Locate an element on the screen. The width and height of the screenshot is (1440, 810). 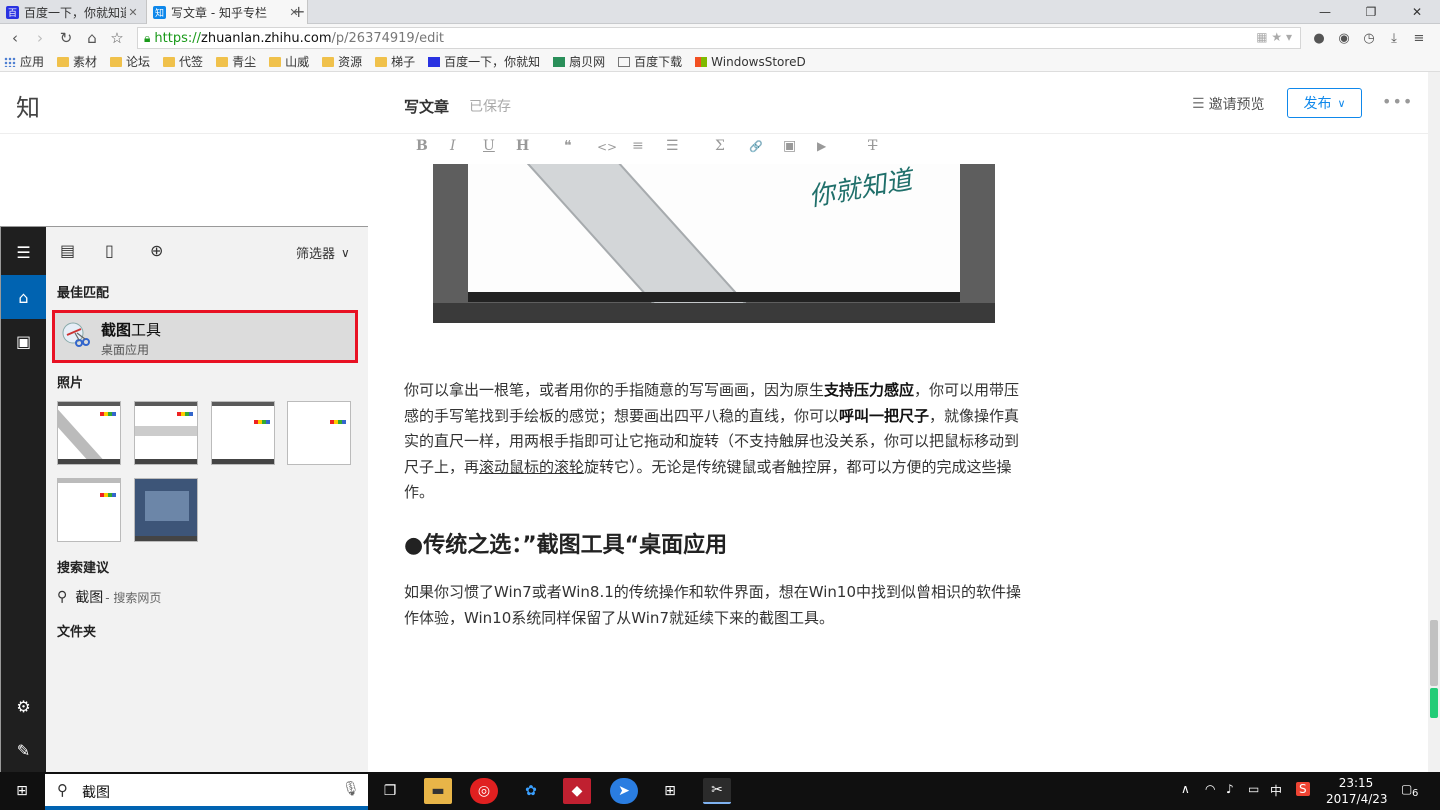
qr-star-icon: ▦ ★ ▾ is located at coordinates (1274, 37).